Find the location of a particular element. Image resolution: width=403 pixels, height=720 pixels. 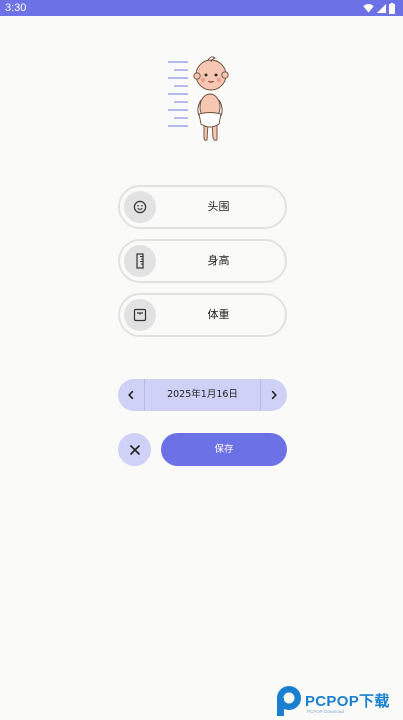

chevron-left-icon is located at coordinates (131, 395).